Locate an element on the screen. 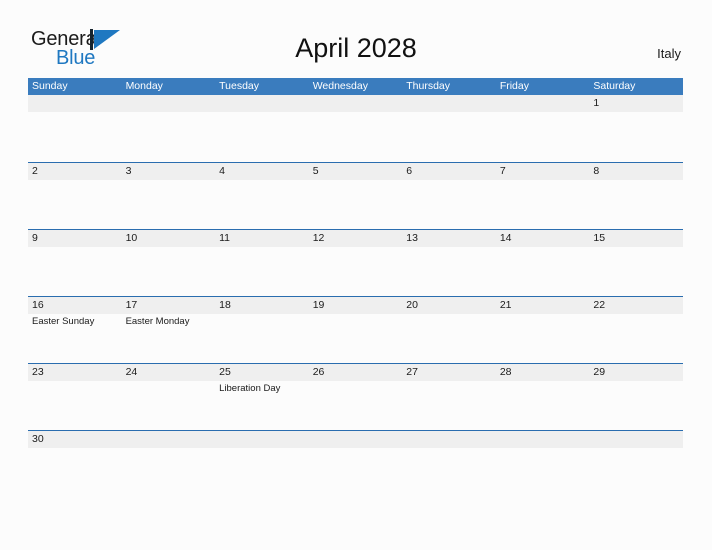 This screenshot has width=712, height=550. calendar-day-cell: 15 is located at coordinates (636, 263).